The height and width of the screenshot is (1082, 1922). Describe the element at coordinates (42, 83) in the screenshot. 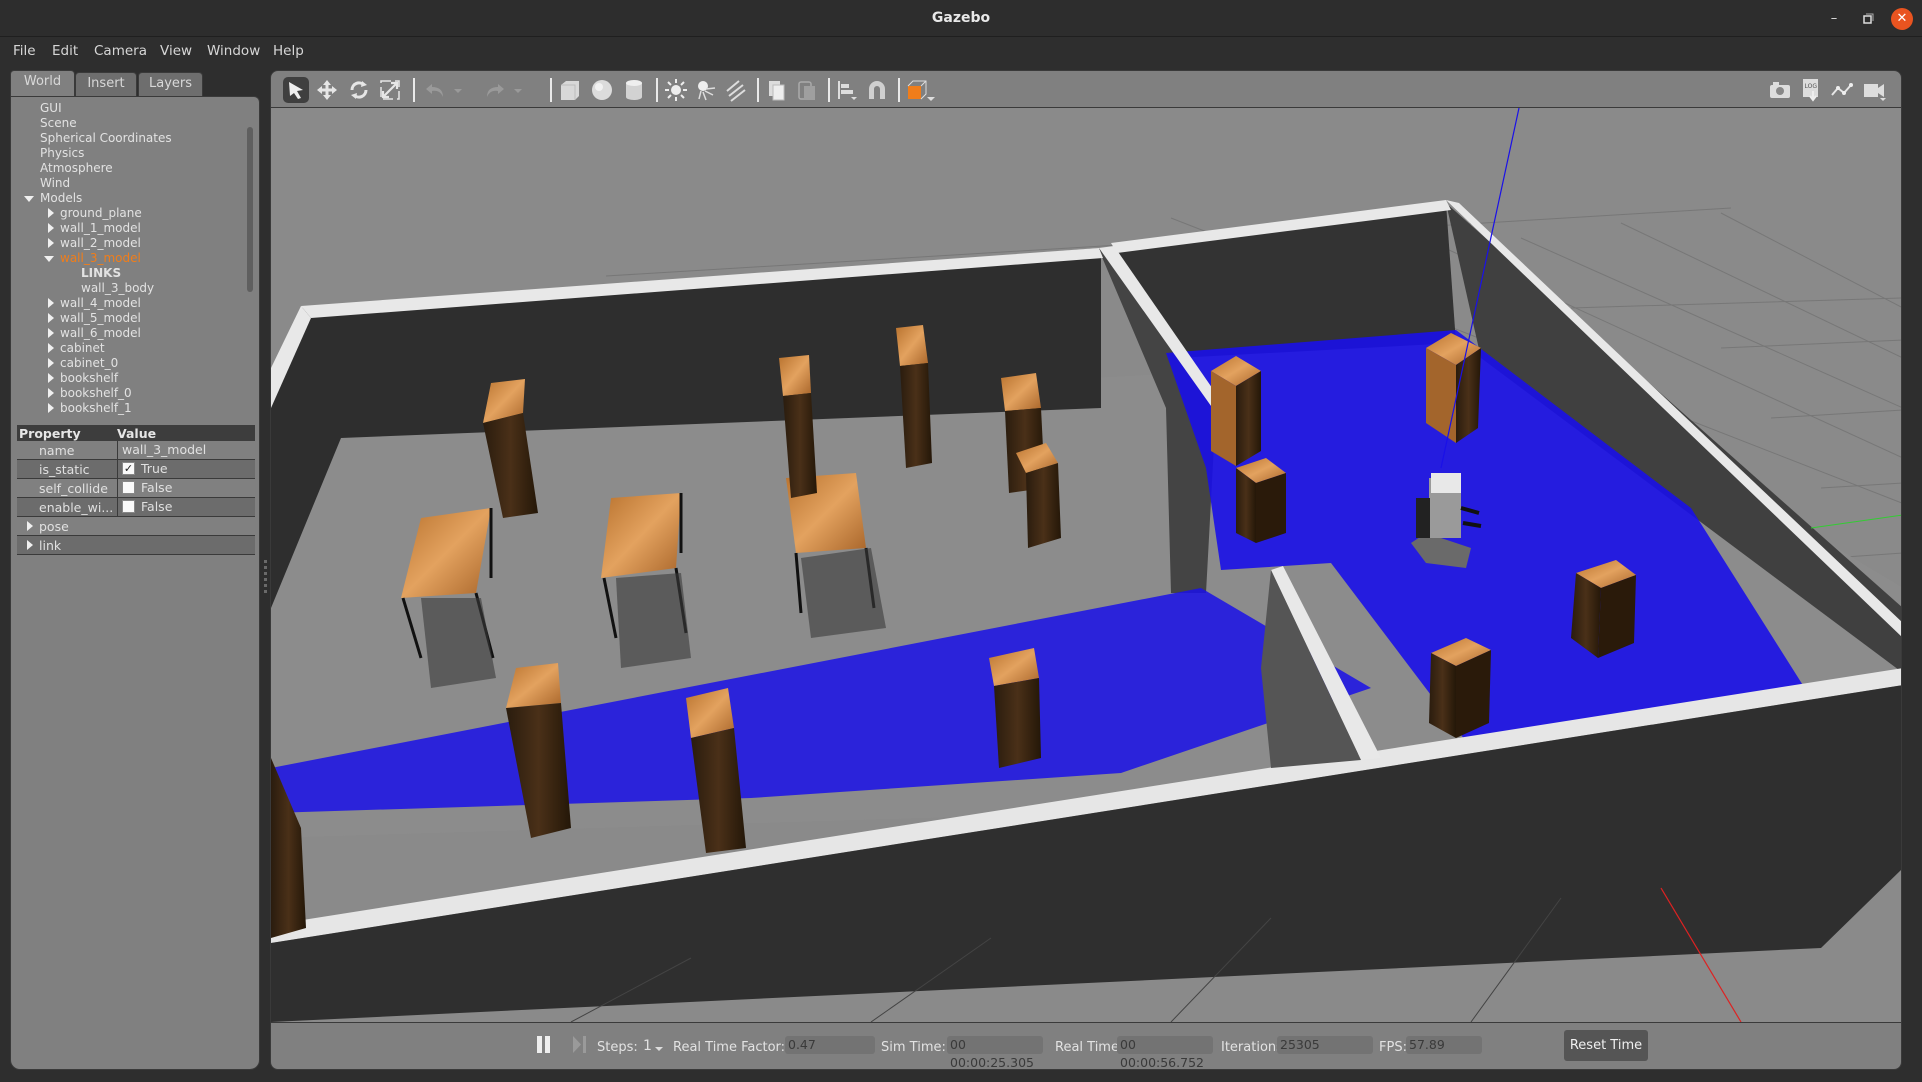

I see `tab-world: World` at that location.